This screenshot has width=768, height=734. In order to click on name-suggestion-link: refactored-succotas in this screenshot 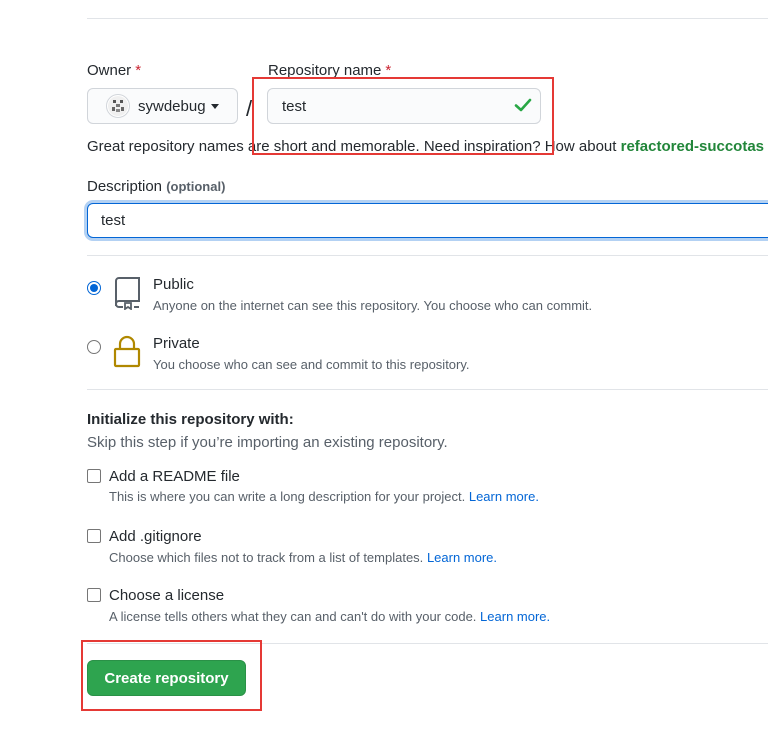, I will do `click(692, 146)`.